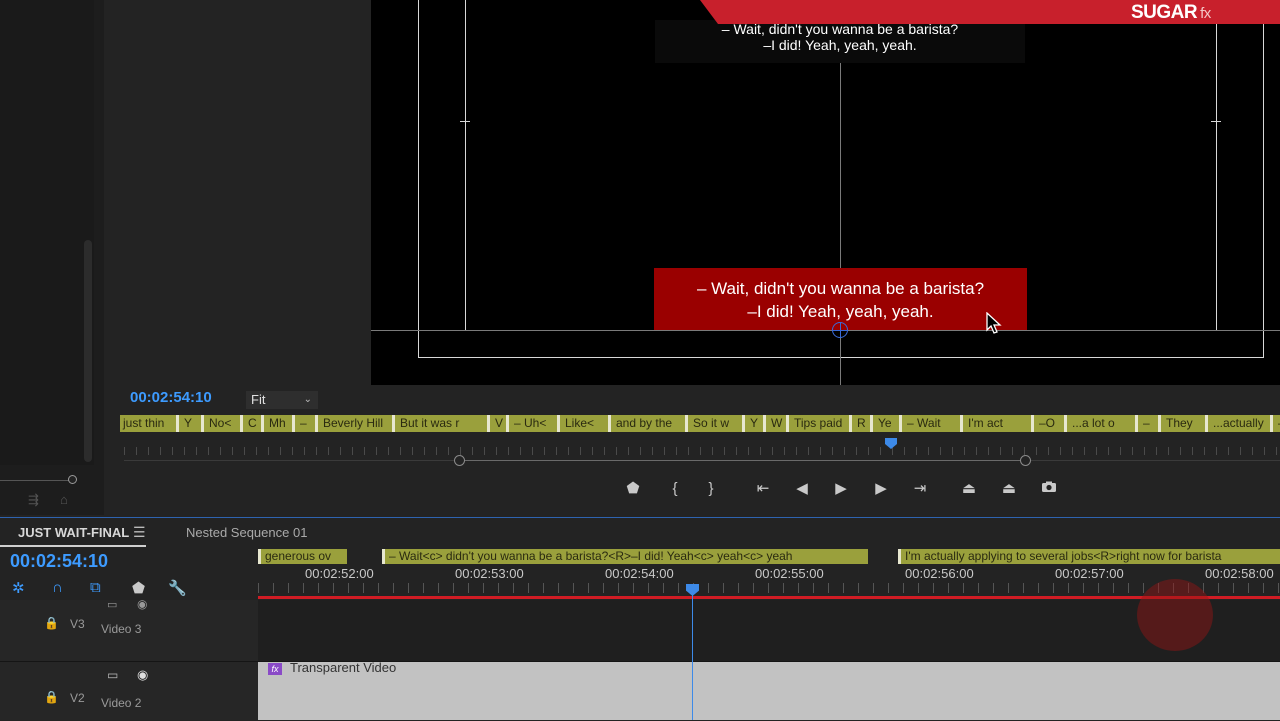 The image size is (1280, 721). I want to click on caption-strip-segment: Ye, so click(888, 423).